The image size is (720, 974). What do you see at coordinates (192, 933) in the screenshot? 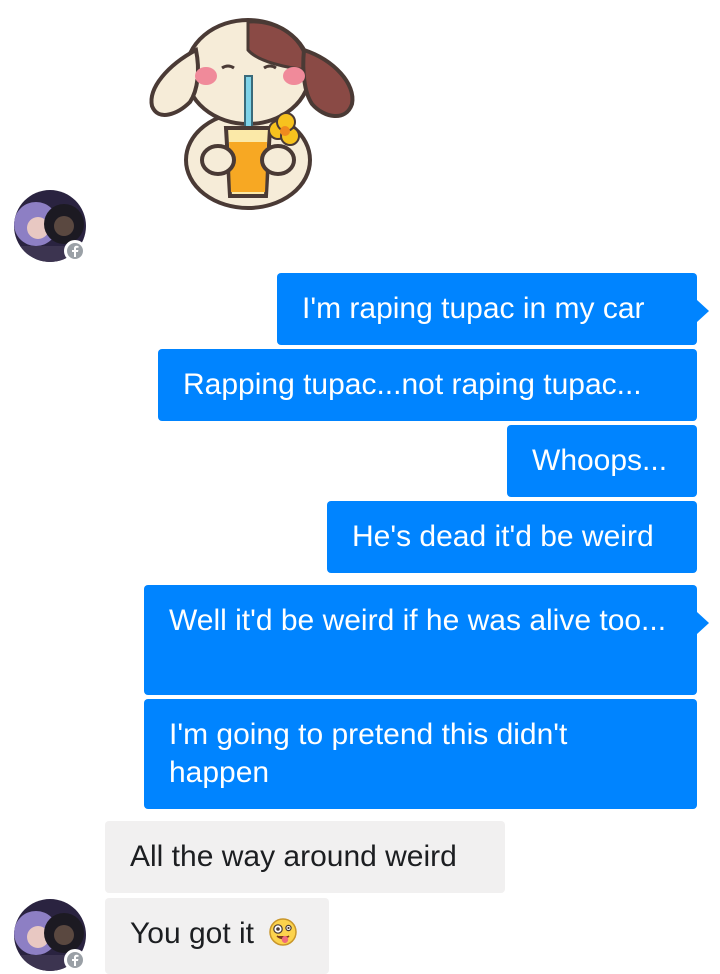
I see `message-text: You got it` at bounding box center [192, 933].